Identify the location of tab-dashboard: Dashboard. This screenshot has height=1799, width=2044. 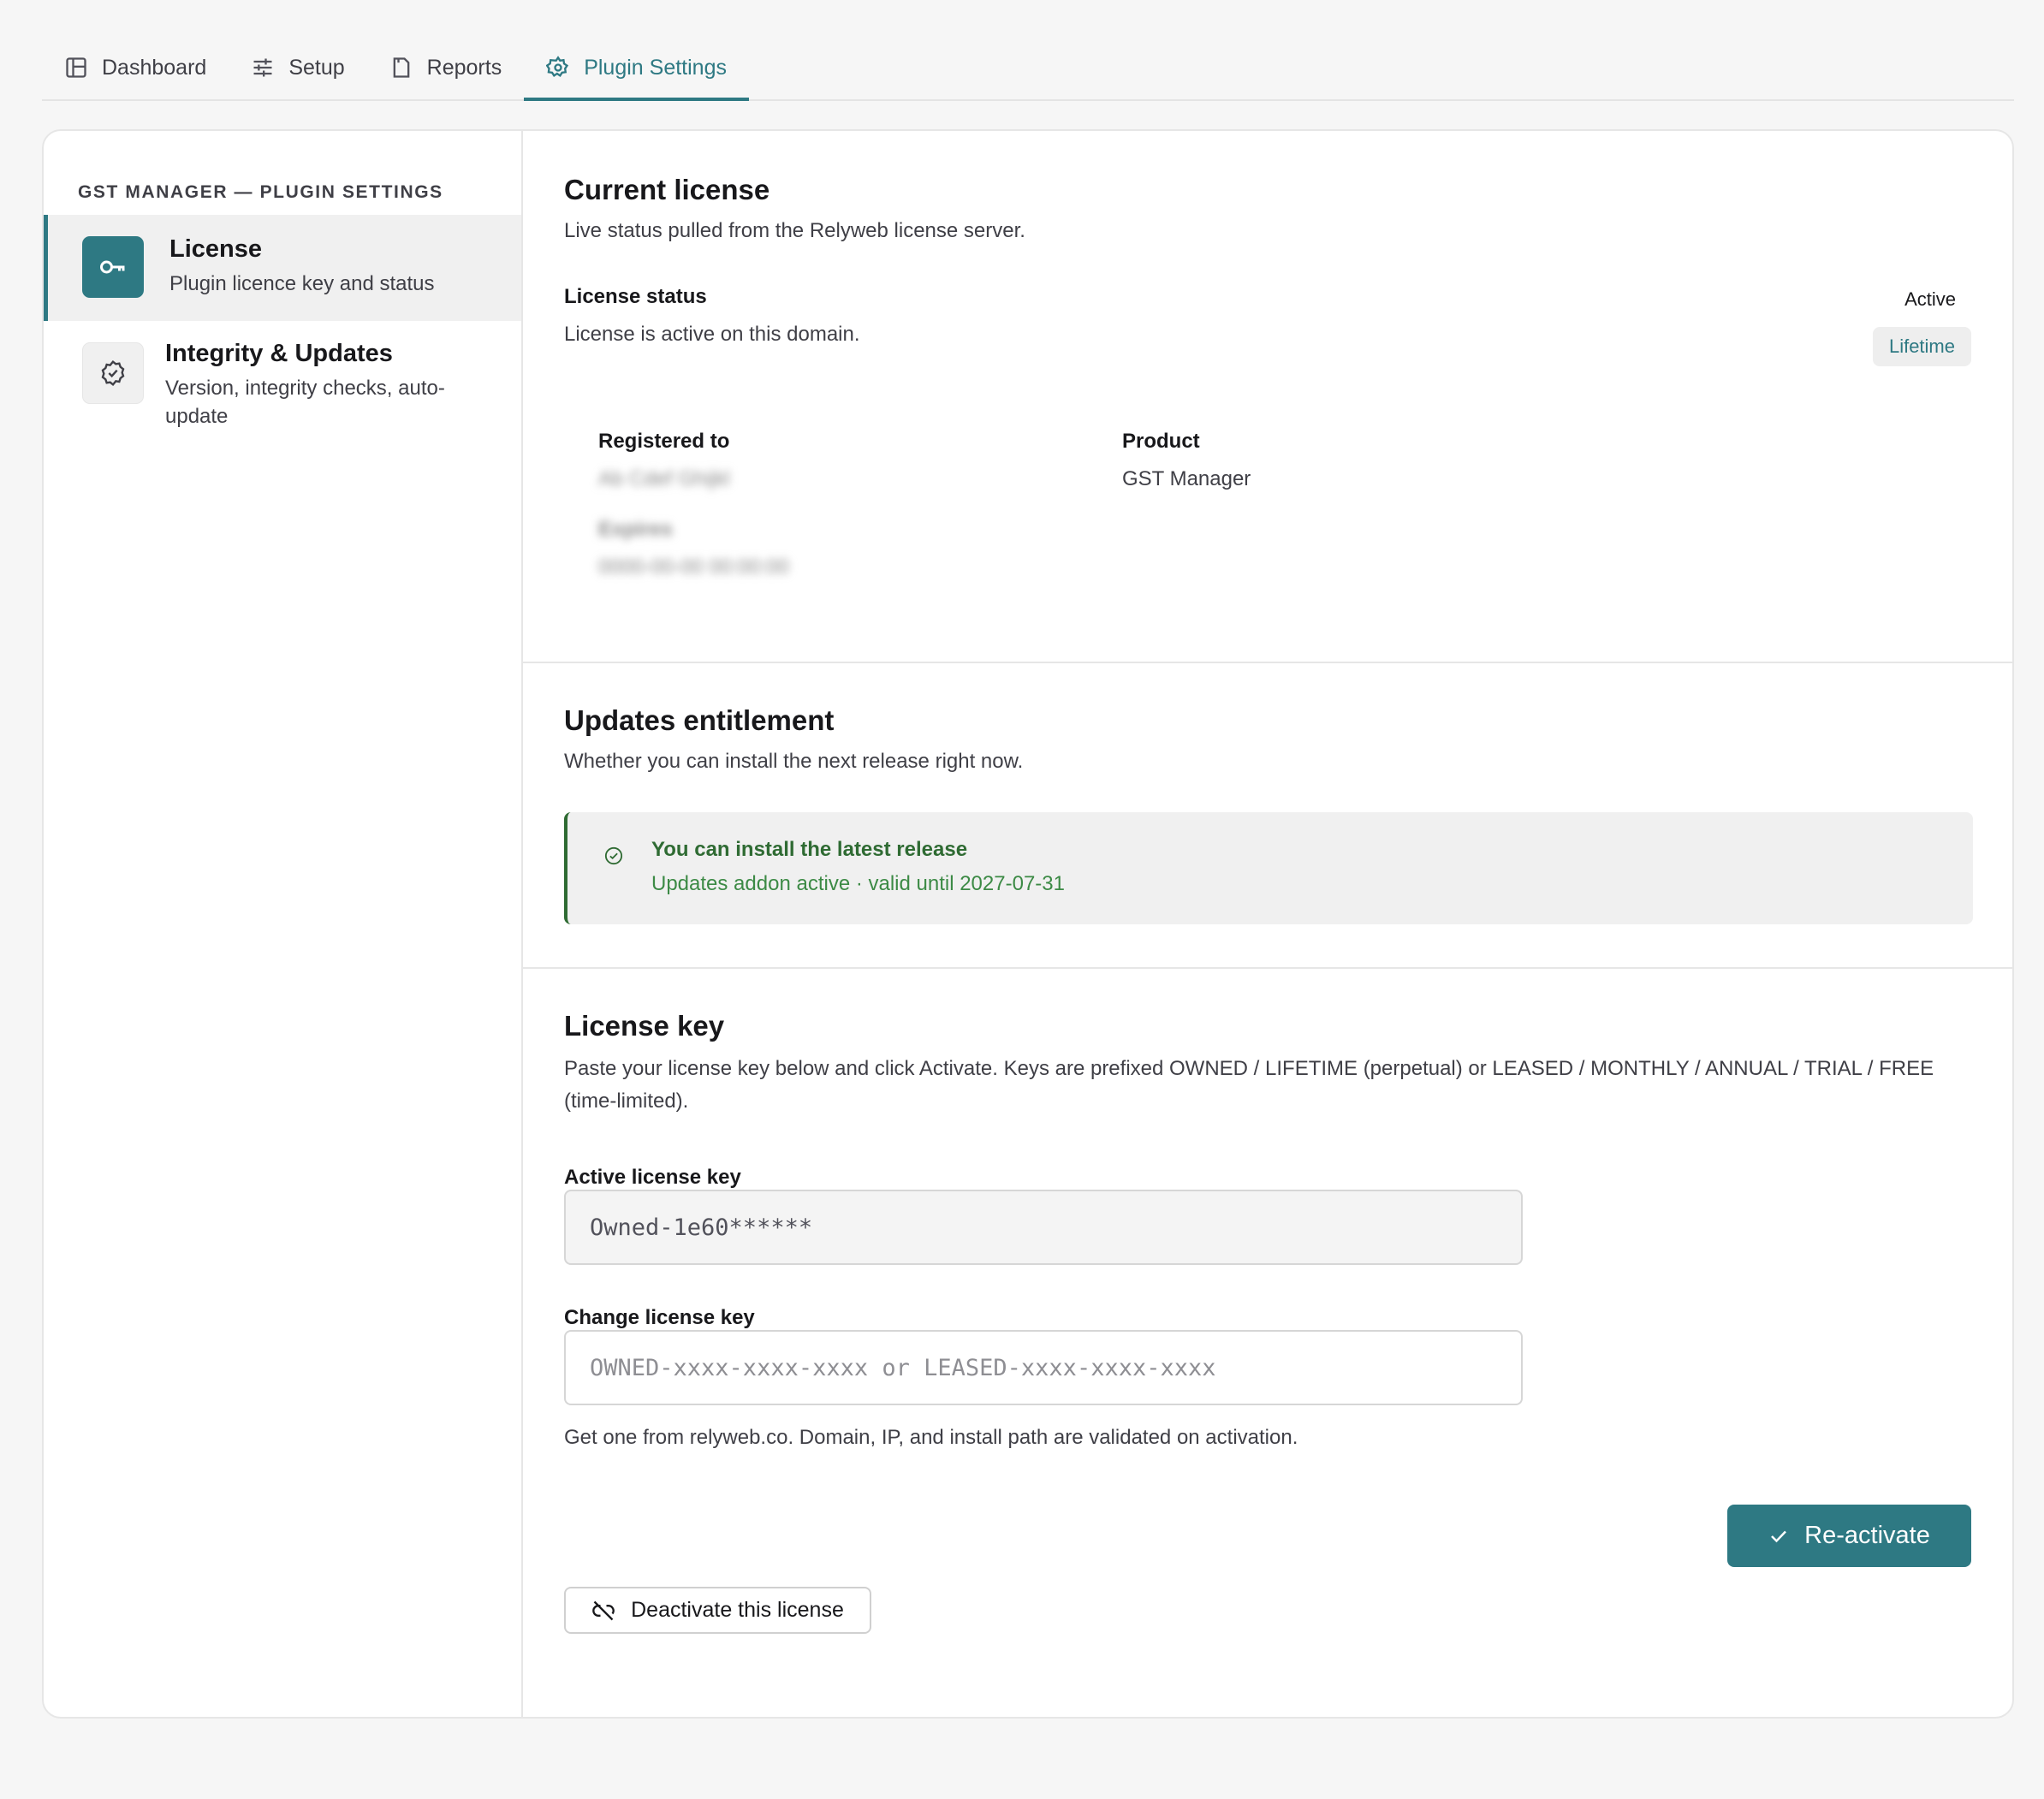
(135, 69).